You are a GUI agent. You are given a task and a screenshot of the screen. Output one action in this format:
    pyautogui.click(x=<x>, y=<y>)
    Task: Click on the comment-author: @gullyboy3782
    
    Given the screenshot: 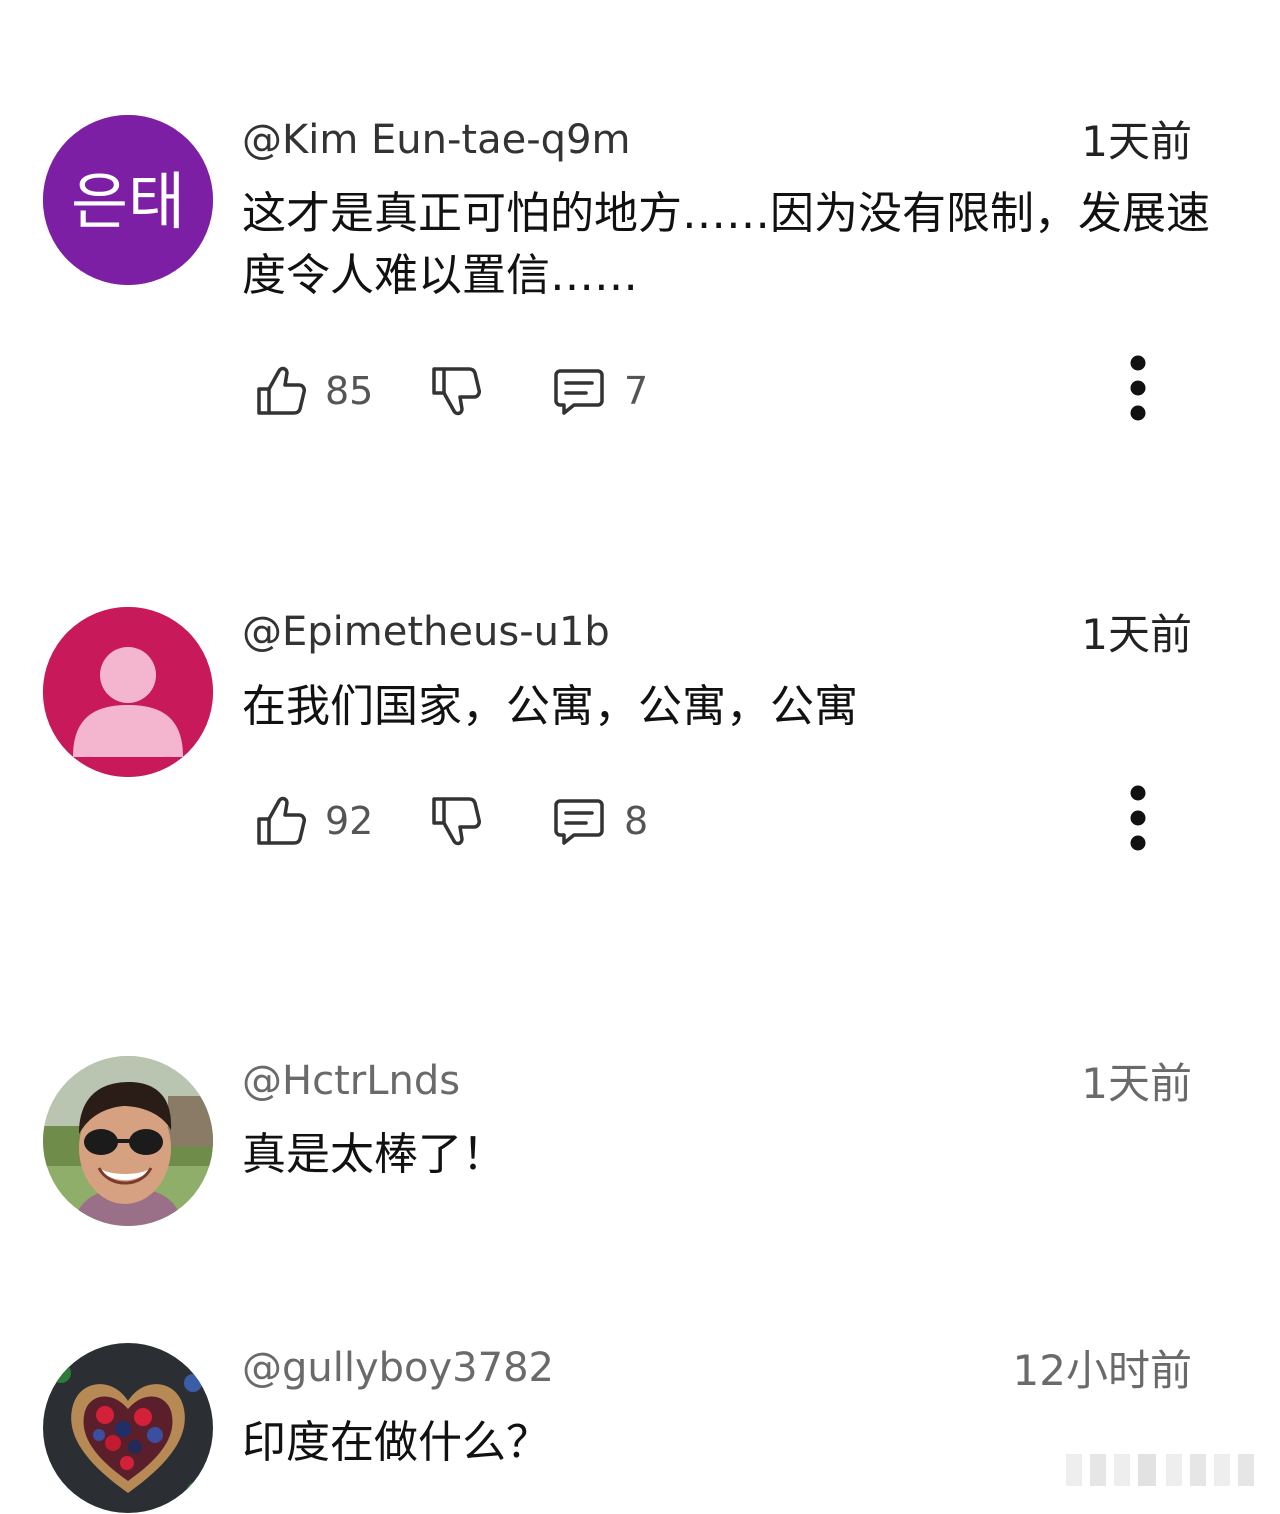 What is the action you would take?
    pyautogui.click(x=398, y=1368)
    